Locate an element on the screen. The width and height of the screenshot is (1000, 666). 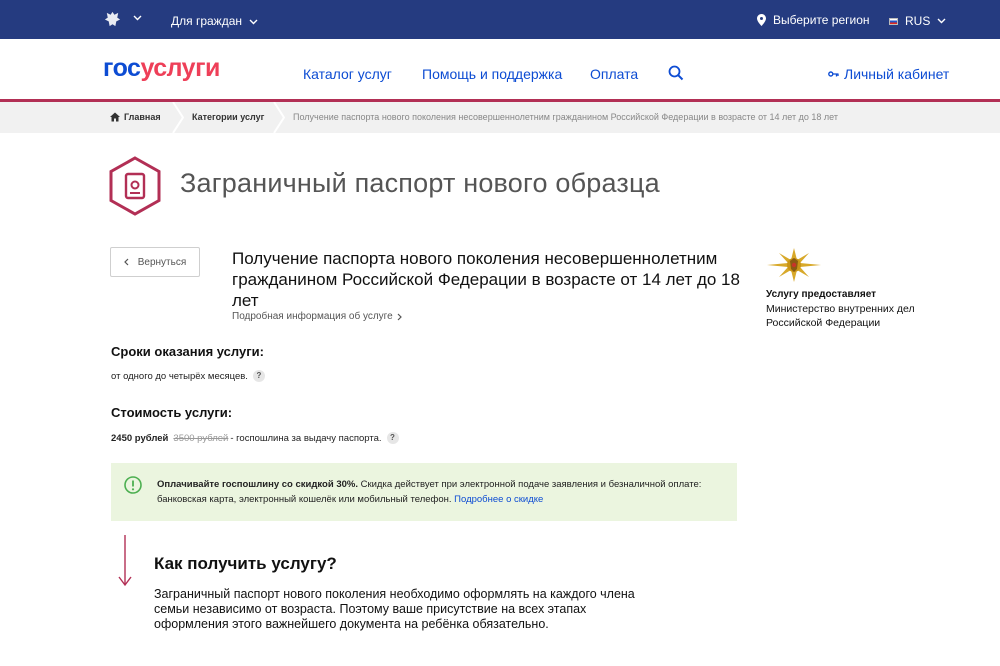
home-icon is located at coordinates (115, 117).